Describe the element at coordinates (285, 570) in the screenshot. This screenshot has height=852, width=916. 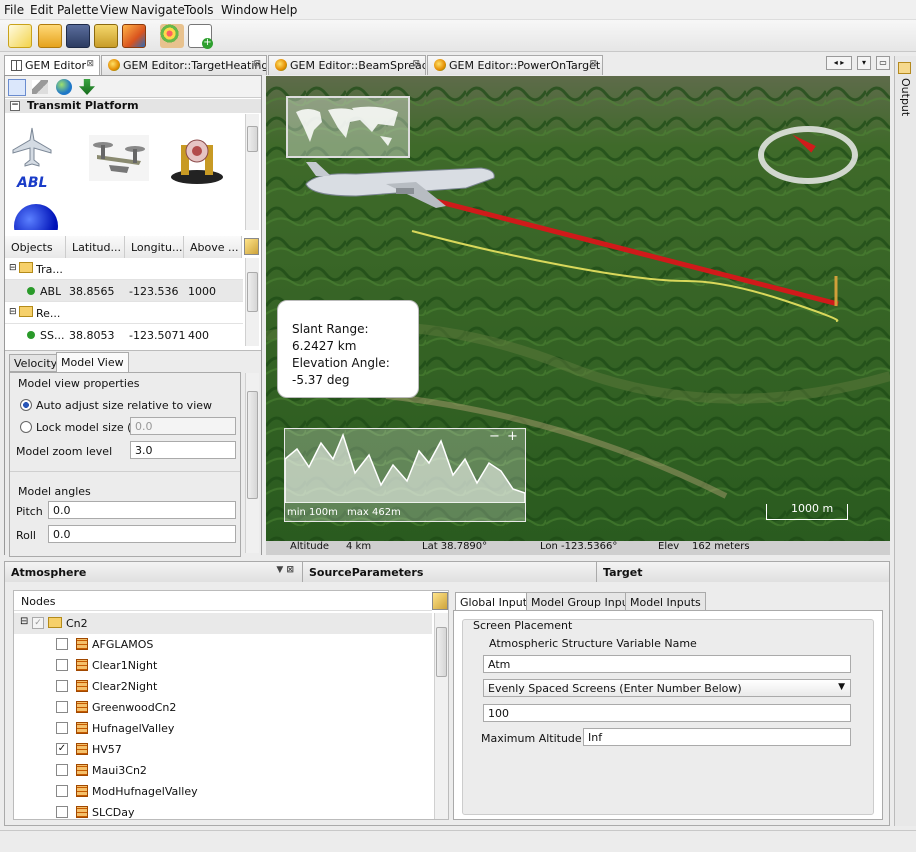
I see `panel-controls-icon: ▼ ⊠` at that location.